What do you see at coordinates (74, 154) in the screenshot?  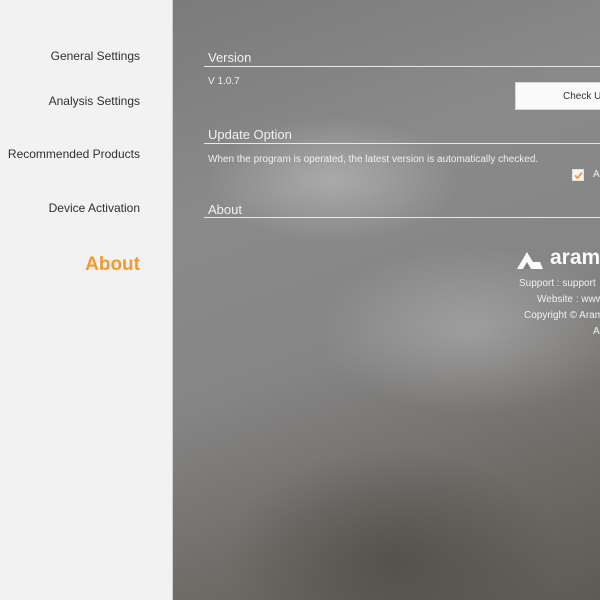 I see `sidebar-item-recommended-products: Recommended Products` at bounding box center [74, 154].